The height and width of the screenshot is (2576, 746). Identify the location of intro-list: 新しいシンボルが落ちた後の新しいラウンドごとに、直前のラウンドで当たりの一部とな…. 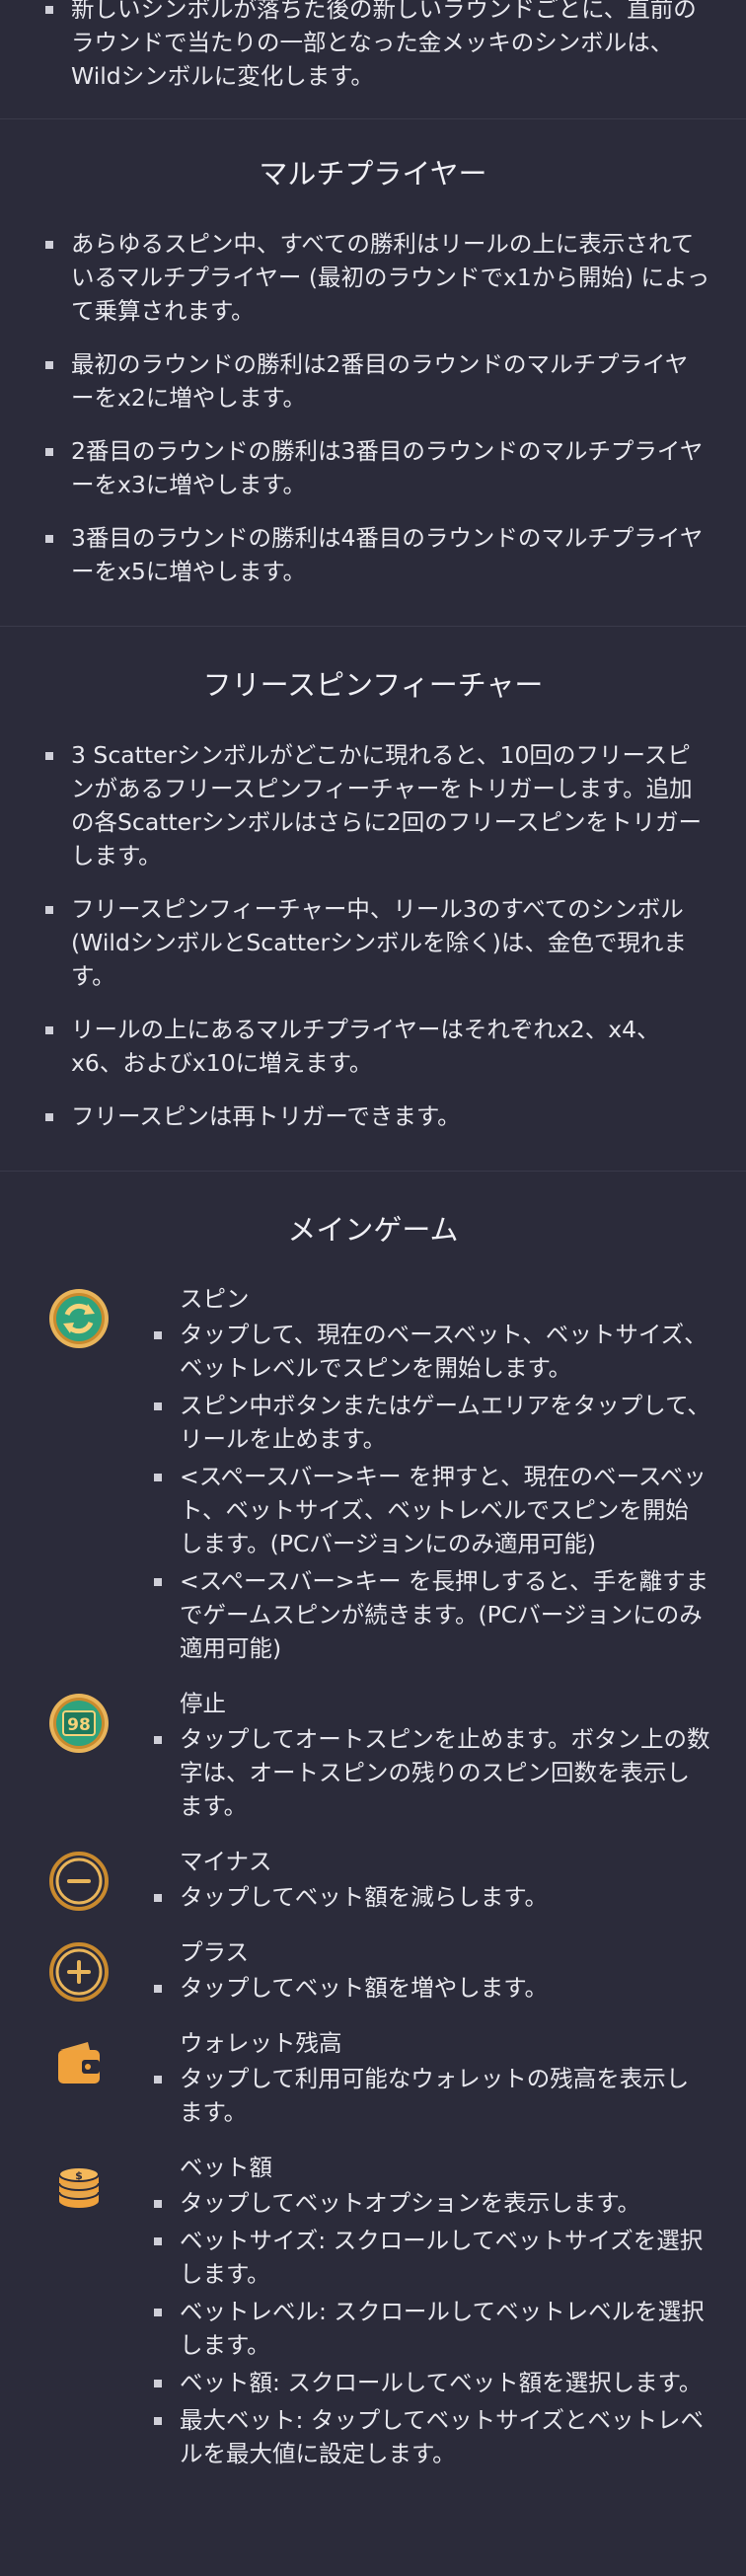
(373, 47).